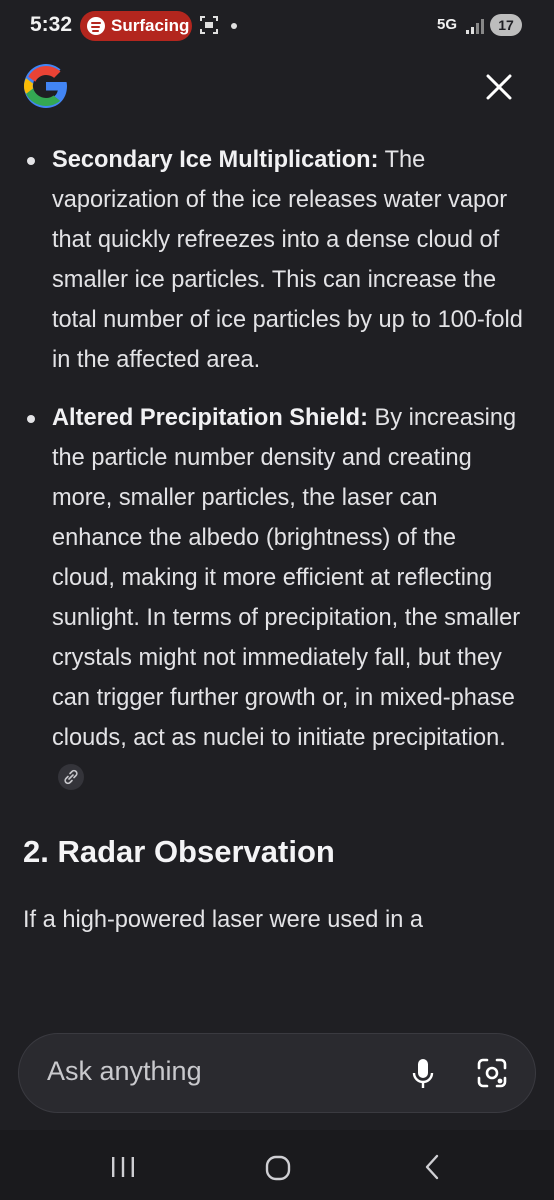  What do you see at coordinates (179, 851) in the screenshot?
I see `section-heading: 2. Radar Observation` at bounding box center [179, 851].